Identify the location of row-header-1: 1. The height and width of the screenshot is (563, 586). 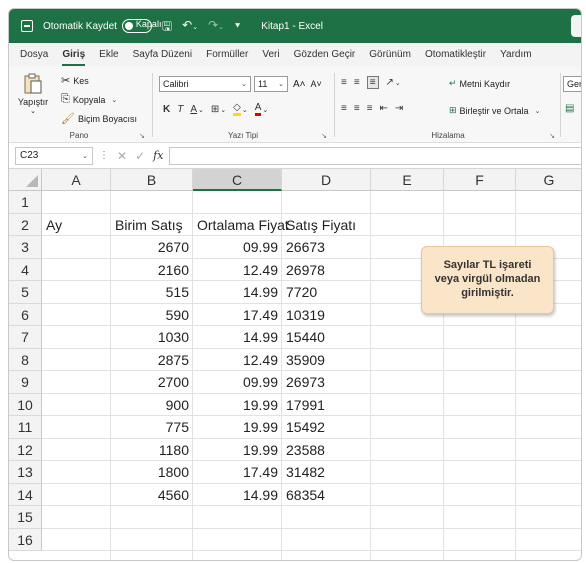
(25, 202).